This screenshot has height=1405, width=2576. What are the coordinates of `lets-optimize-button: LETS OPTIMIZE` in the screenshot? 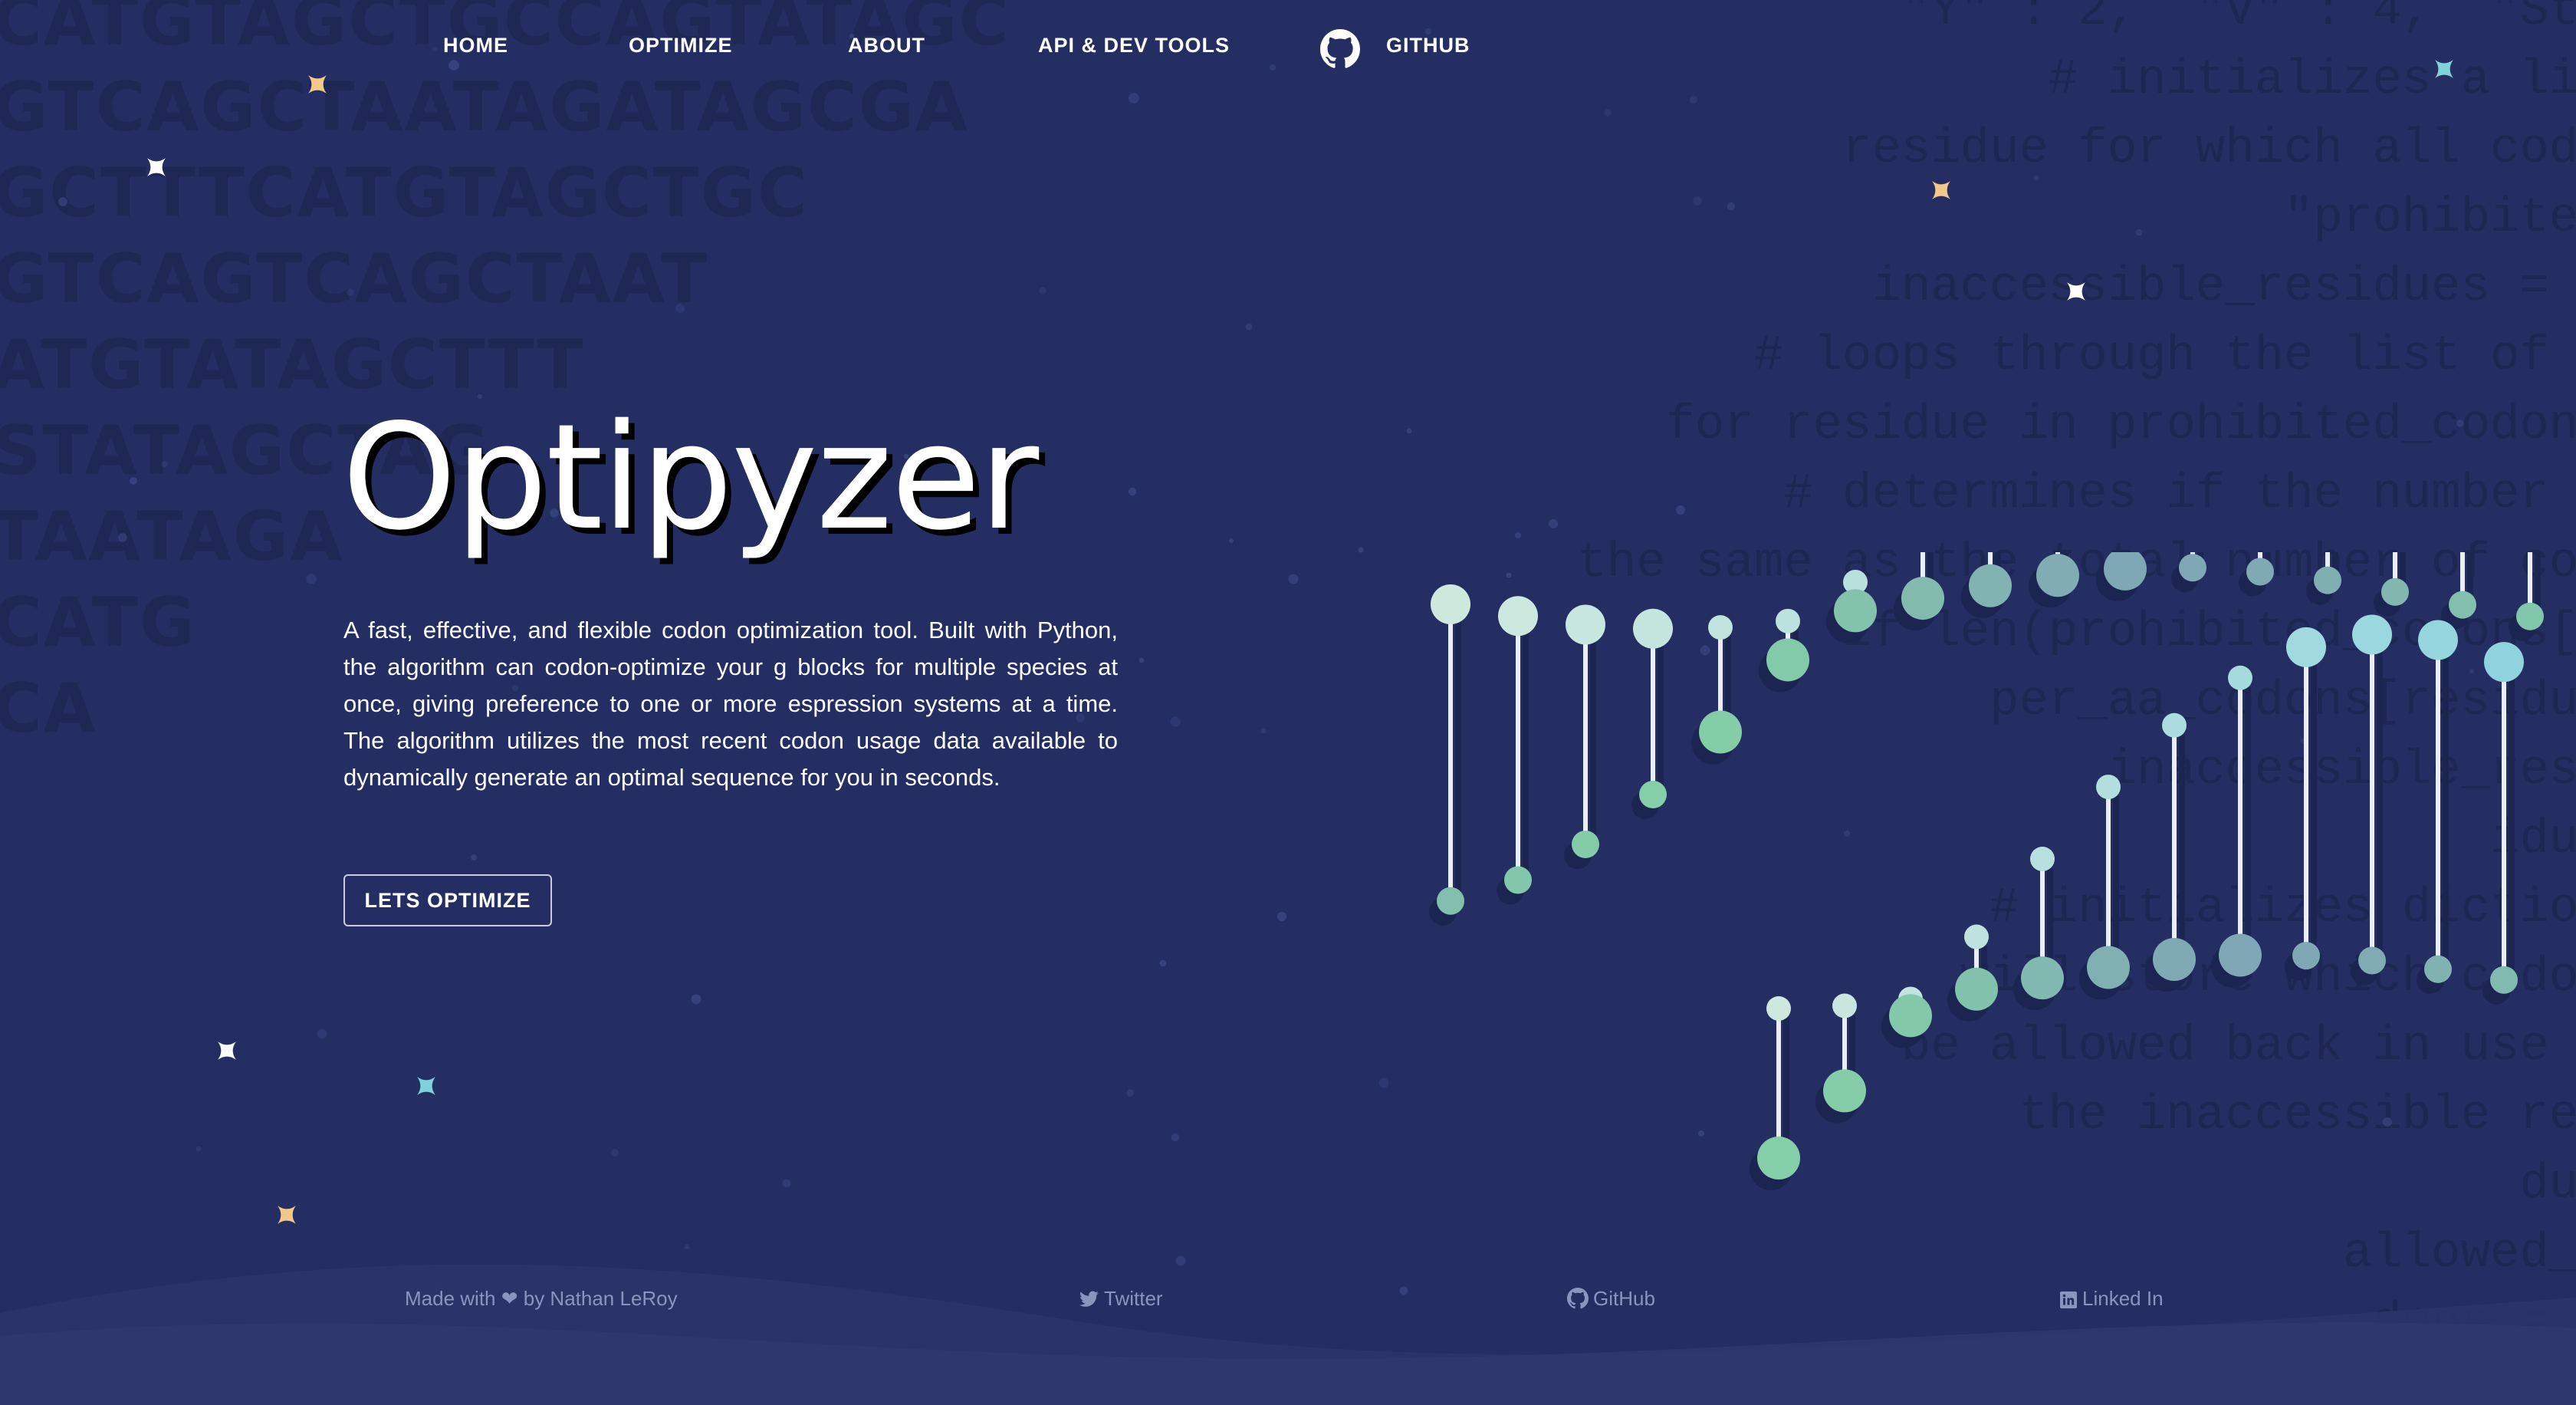 It's located at (447, 900).